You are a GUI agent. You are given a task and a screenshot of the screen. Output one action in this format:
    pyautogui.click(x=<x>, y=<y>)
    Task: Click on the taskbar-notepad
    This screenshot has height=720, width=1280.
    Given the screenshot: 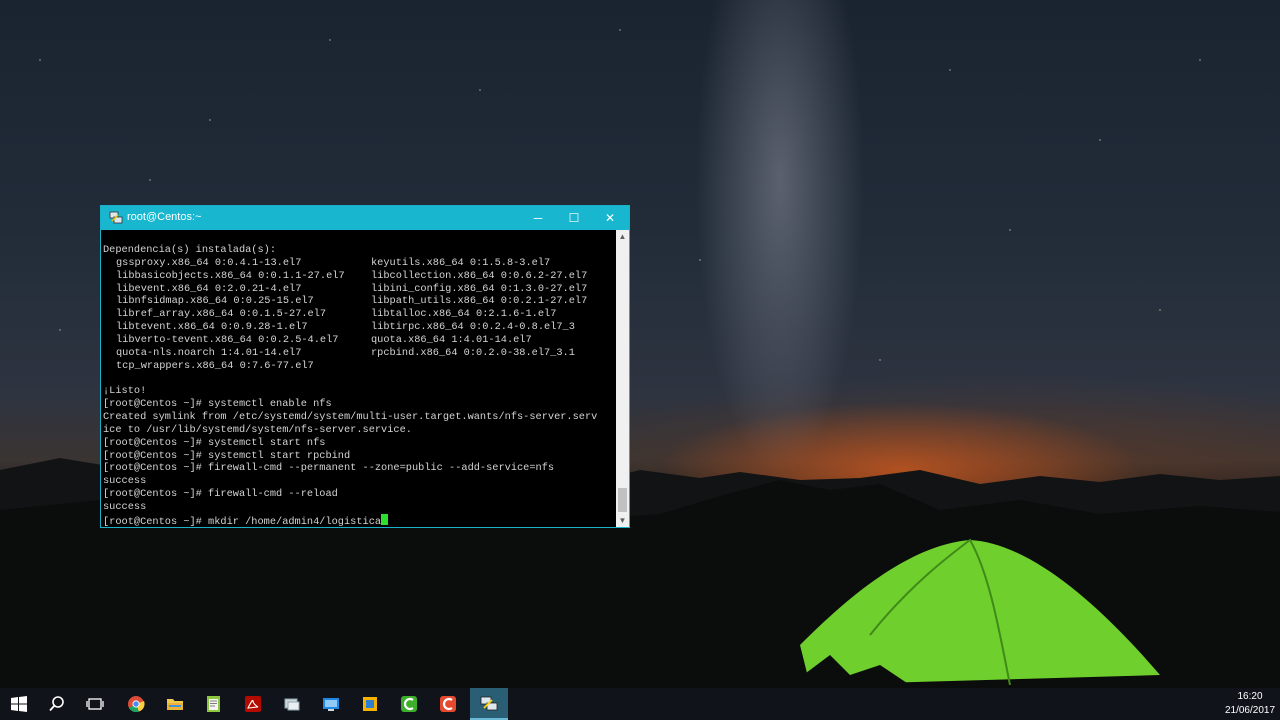 What is the action you would take?
    pyautogui.click(x=214, y=704)
    